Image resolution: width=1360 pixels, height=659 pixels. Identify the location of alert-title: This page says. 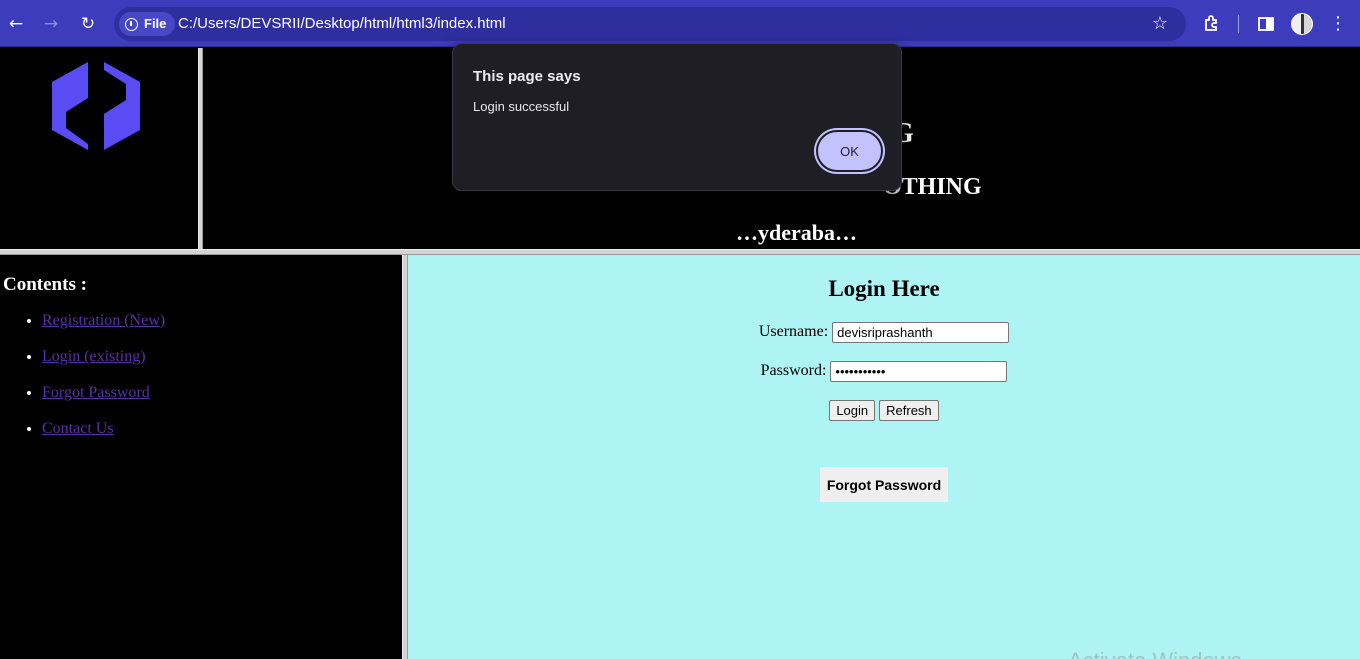
(527, 76).